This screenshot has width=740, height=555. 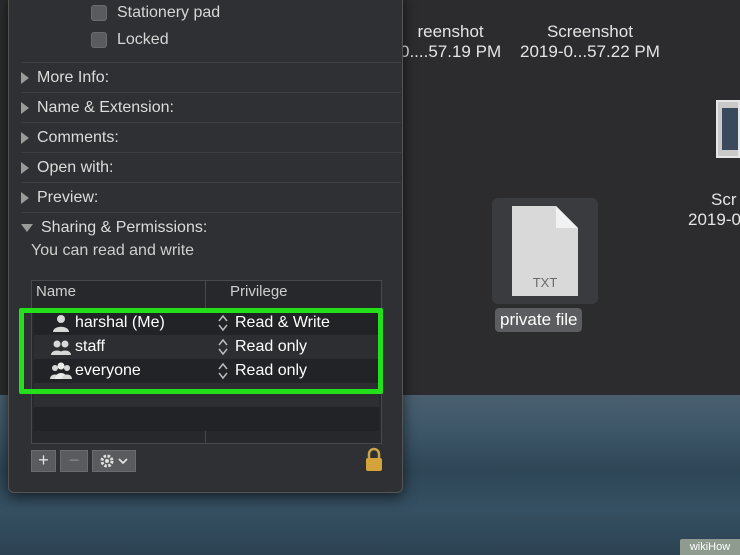 I want to click on permissions-highlight-box, so click(x=201, y=351).